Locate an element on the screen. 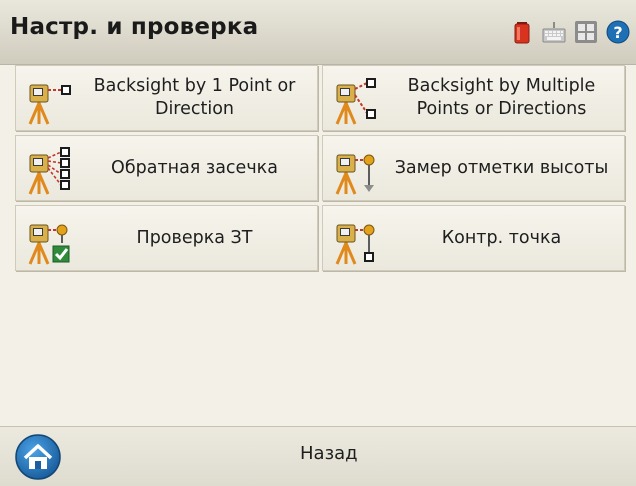 This screenshot has height=486, width=636. elevation-measure-icon is located at coordinates (355, 174).